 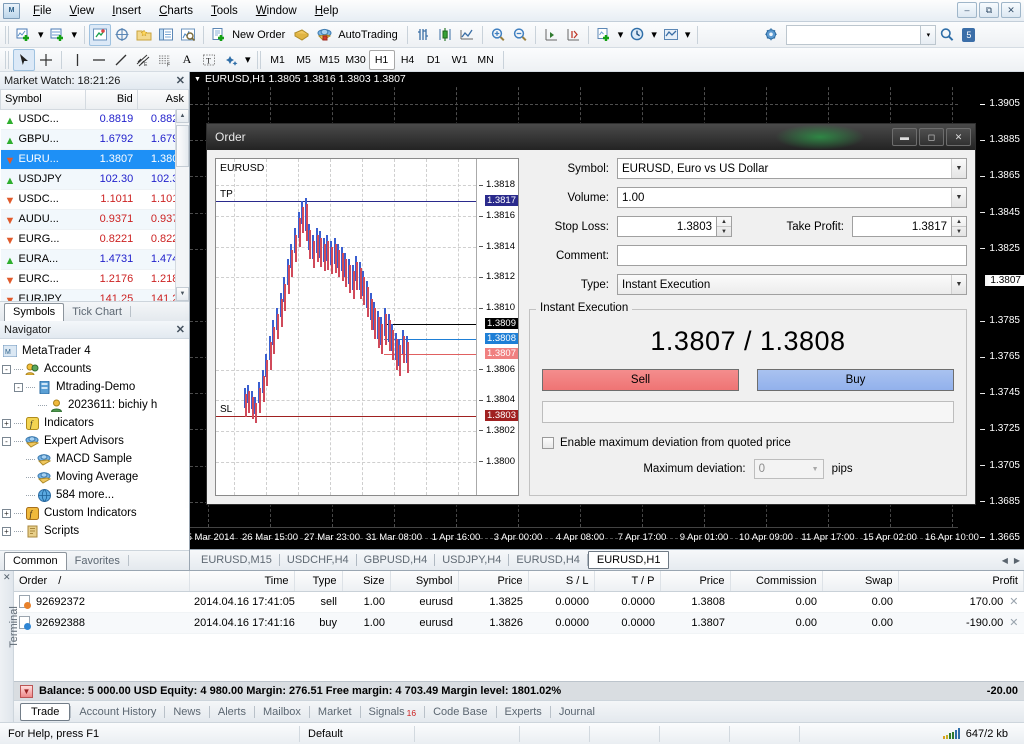 I want to click on market-watch-row: ▲ GBPU... 1.6792 1.6794, so click(x=94, y=139).